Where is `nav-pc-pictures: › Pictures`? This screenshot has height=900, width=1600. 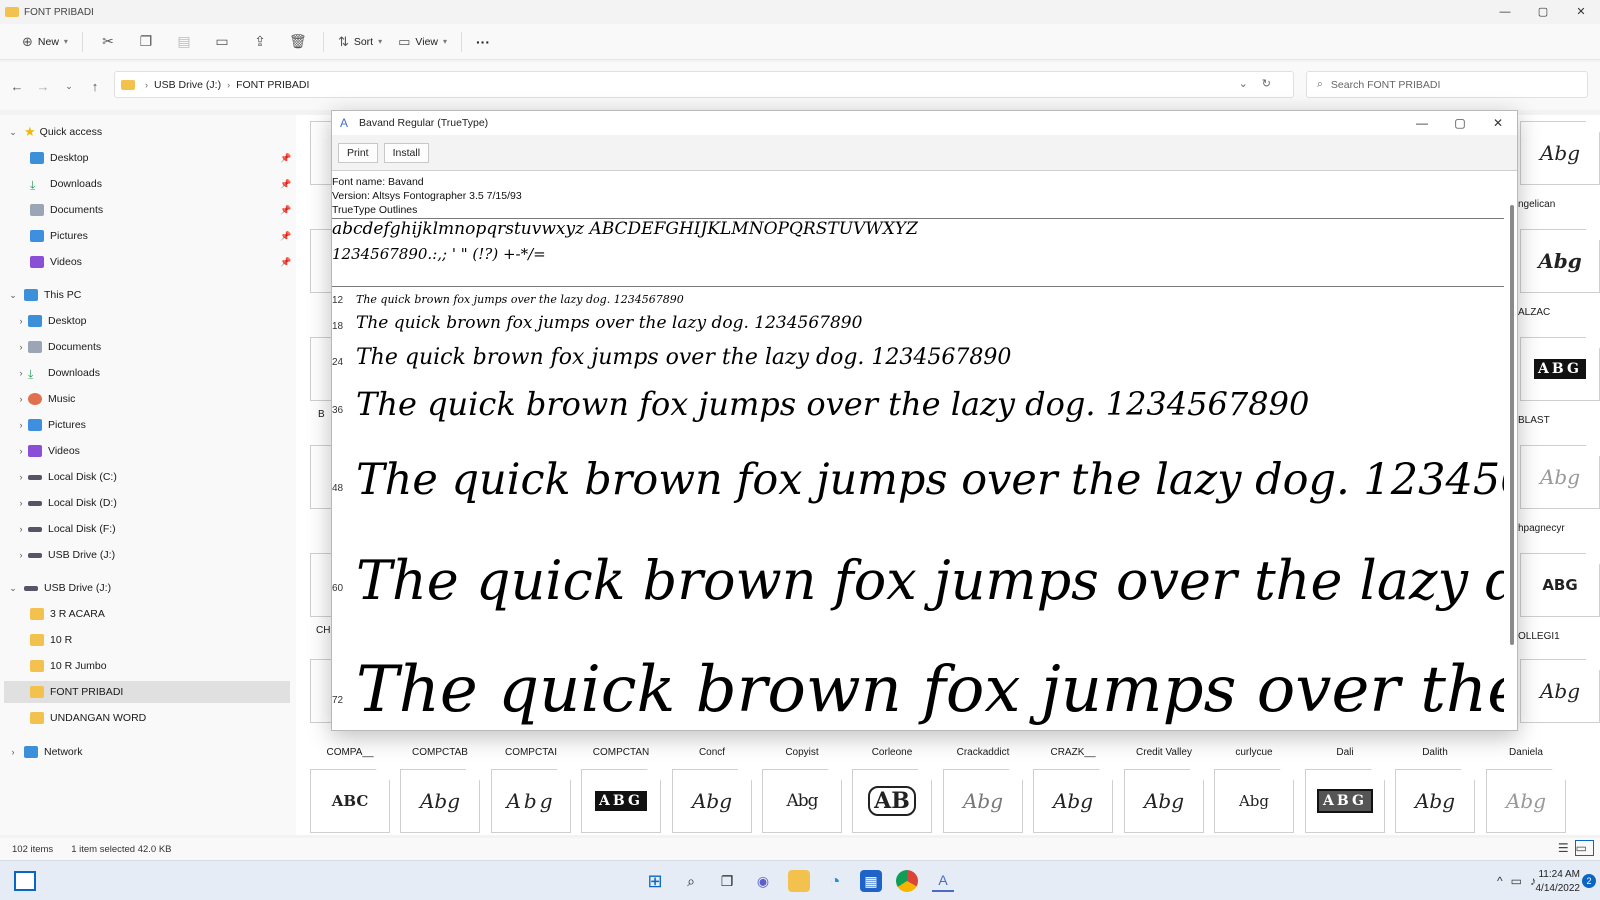 nav-pc-pictures: › Pictures is located at coordinates (50, 425).